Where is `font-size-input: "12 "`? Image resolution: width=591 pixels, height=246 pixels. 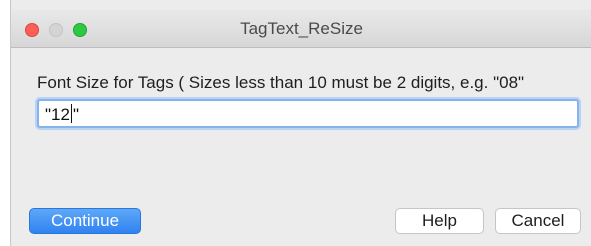
font-size-input: "12 " is located at coordinates (308, 113).